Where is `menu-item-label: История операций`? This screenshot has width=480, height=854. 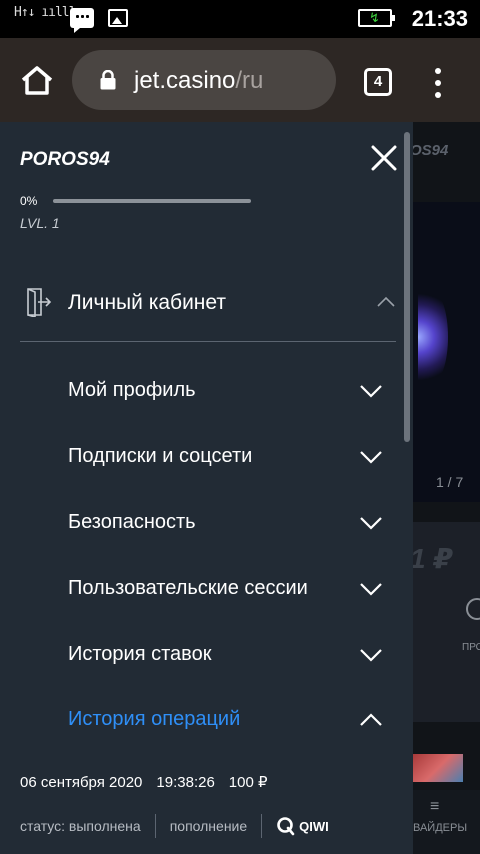 menu-item-label: История операций is located at coordinates (154, 719).